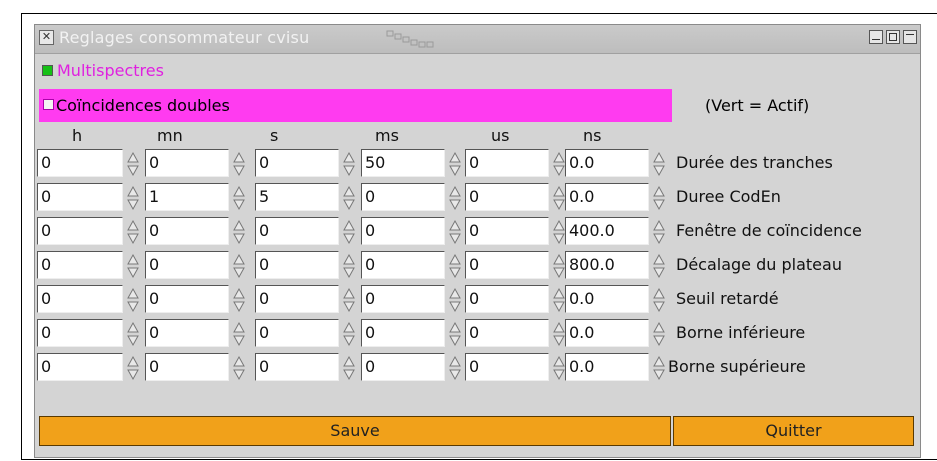 The width and height of the screenshot is (937, 461). I want to click on active-legend: (Vert = Actif), so click(757, 105).